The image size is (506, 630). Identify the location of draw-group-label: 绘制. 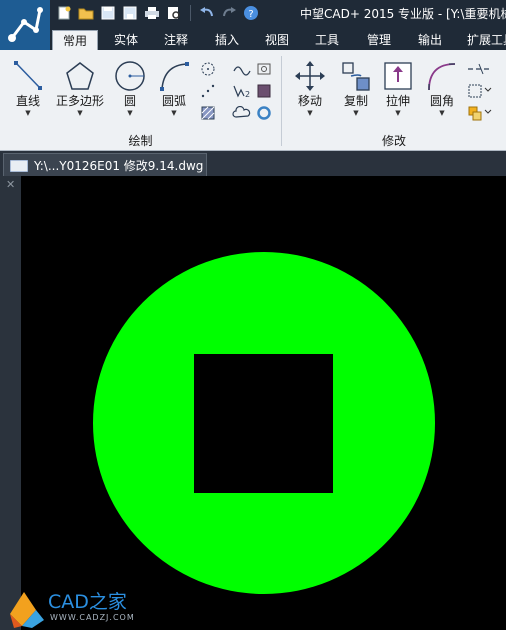
(140, 141).